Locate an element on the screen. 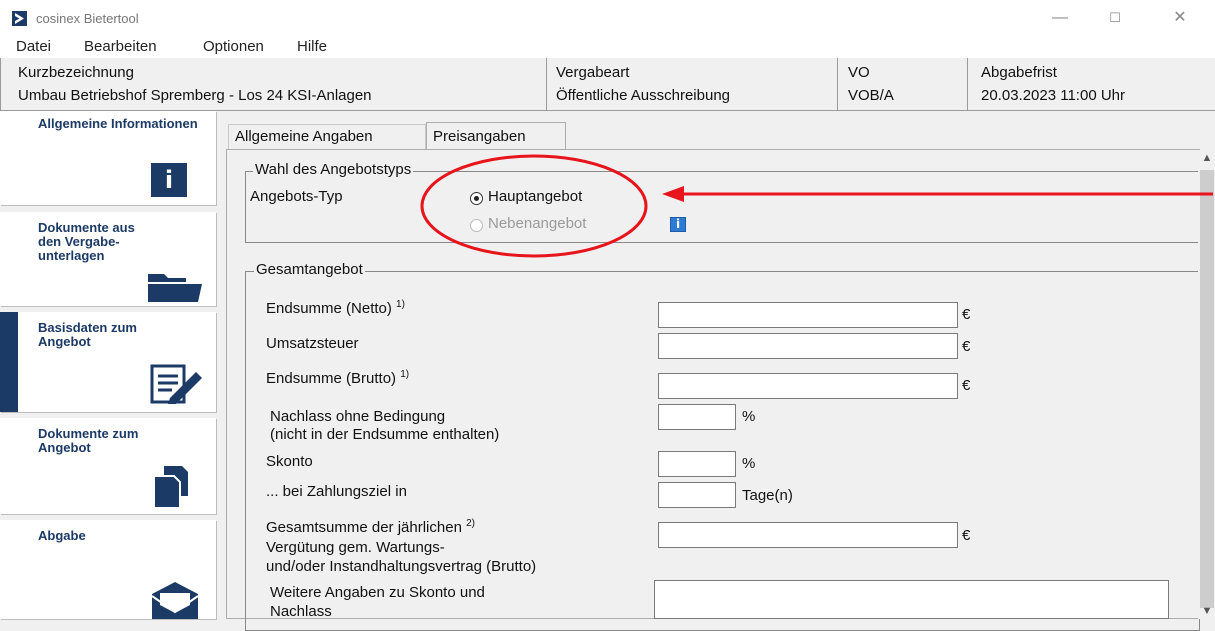 This screenshot has width=1215, height=631. nav-basic-offer-data-label: Basisdaten zum Angebot is located at coordinates (87, 334).